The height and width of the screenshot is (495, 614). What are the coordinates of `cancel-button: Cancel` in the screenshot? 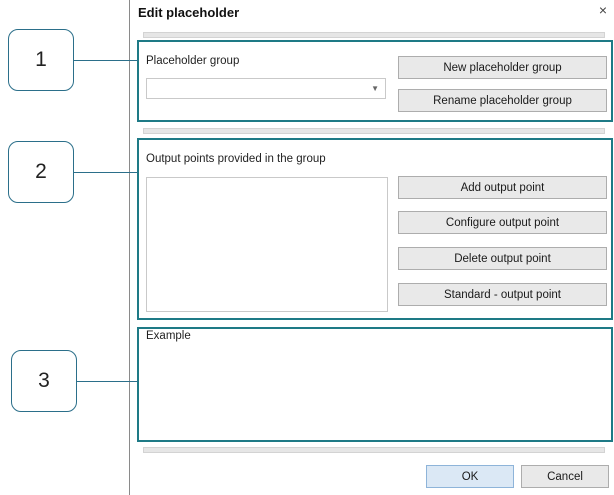 It's located at (565, 476).